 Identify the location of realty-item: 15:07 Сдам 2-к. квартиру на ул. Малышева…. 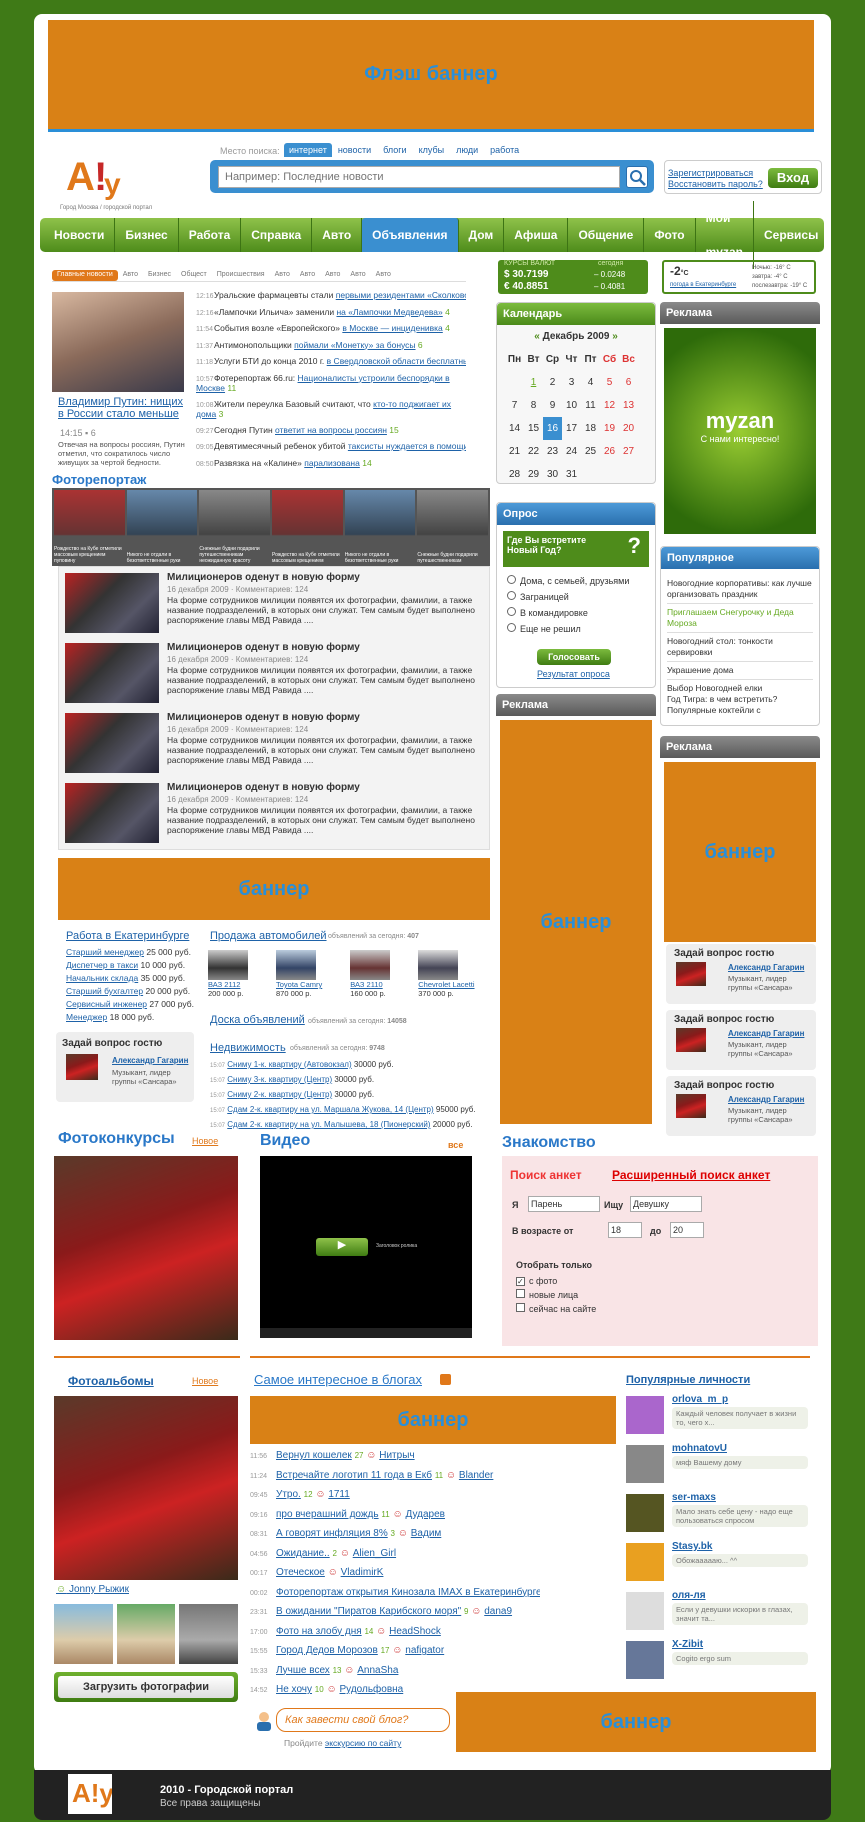
(343, 1125).